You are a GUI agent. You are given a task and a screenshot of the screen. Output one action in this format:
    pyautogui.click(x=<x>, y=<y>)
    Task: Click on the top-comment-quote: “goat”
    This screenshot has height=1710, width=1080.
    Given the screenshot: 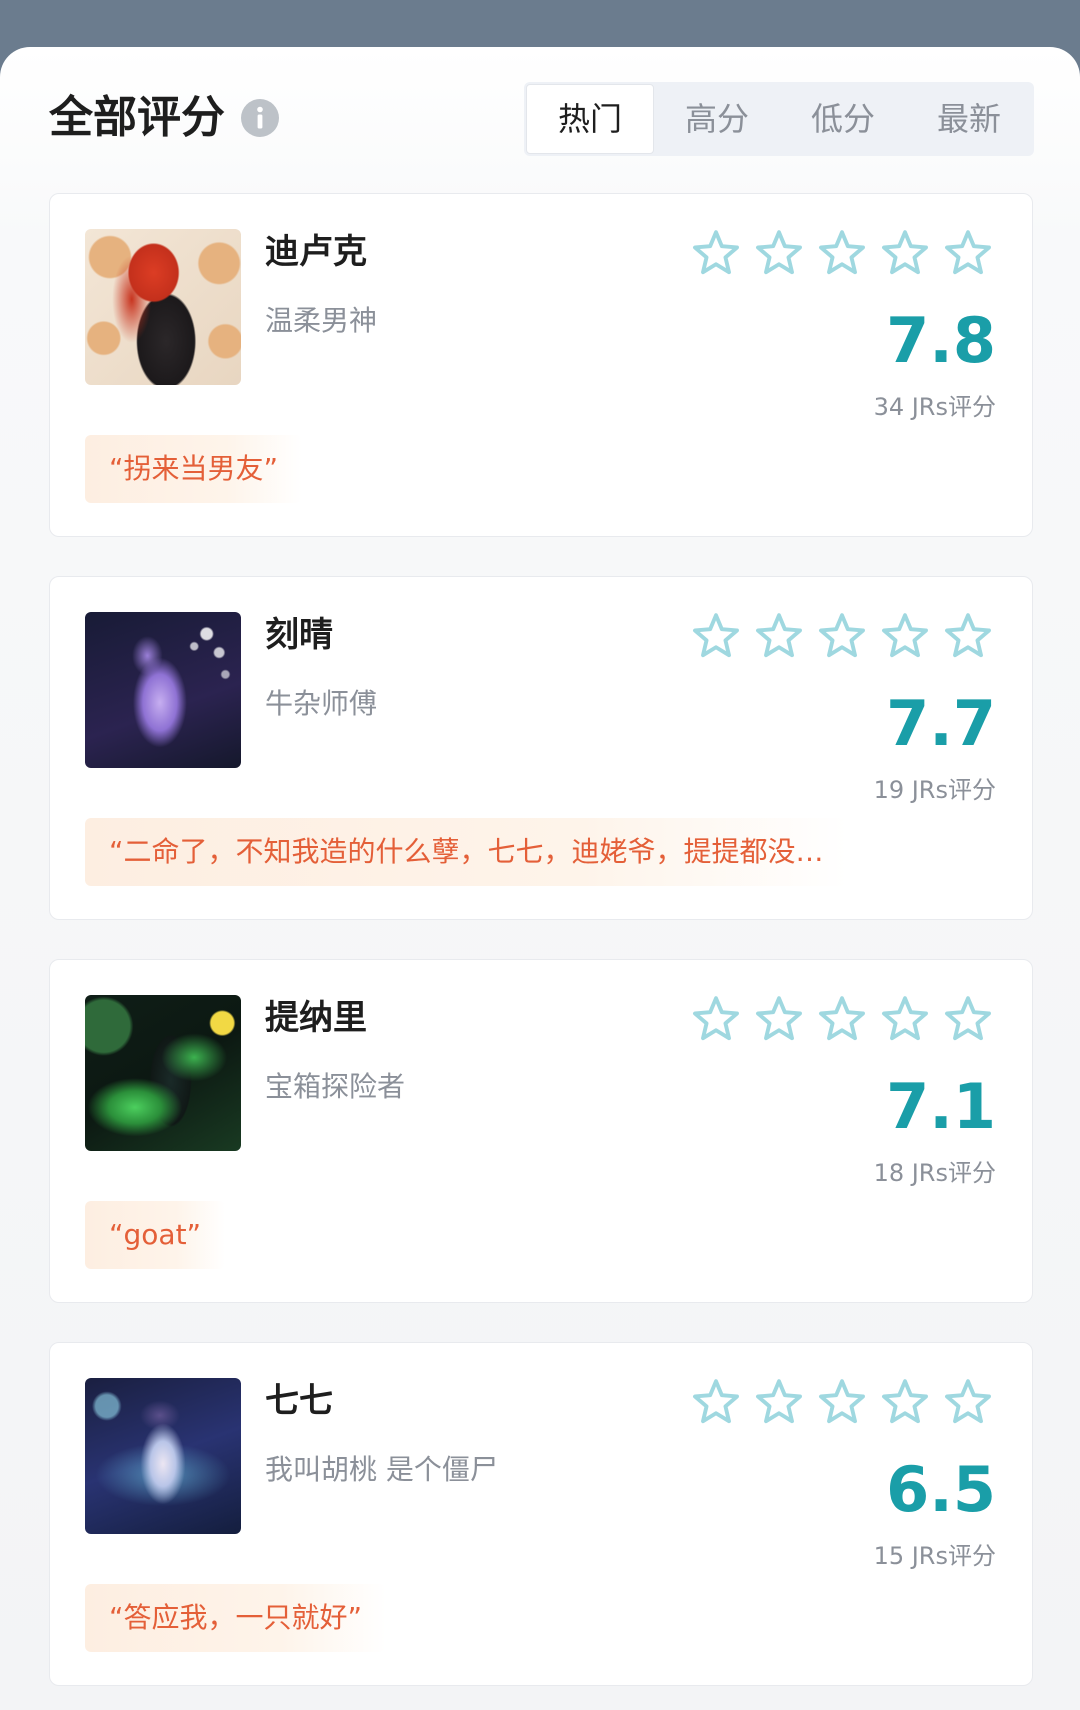 What is the action you would take?
    pyautogui.click(x=155, y=1235)
    